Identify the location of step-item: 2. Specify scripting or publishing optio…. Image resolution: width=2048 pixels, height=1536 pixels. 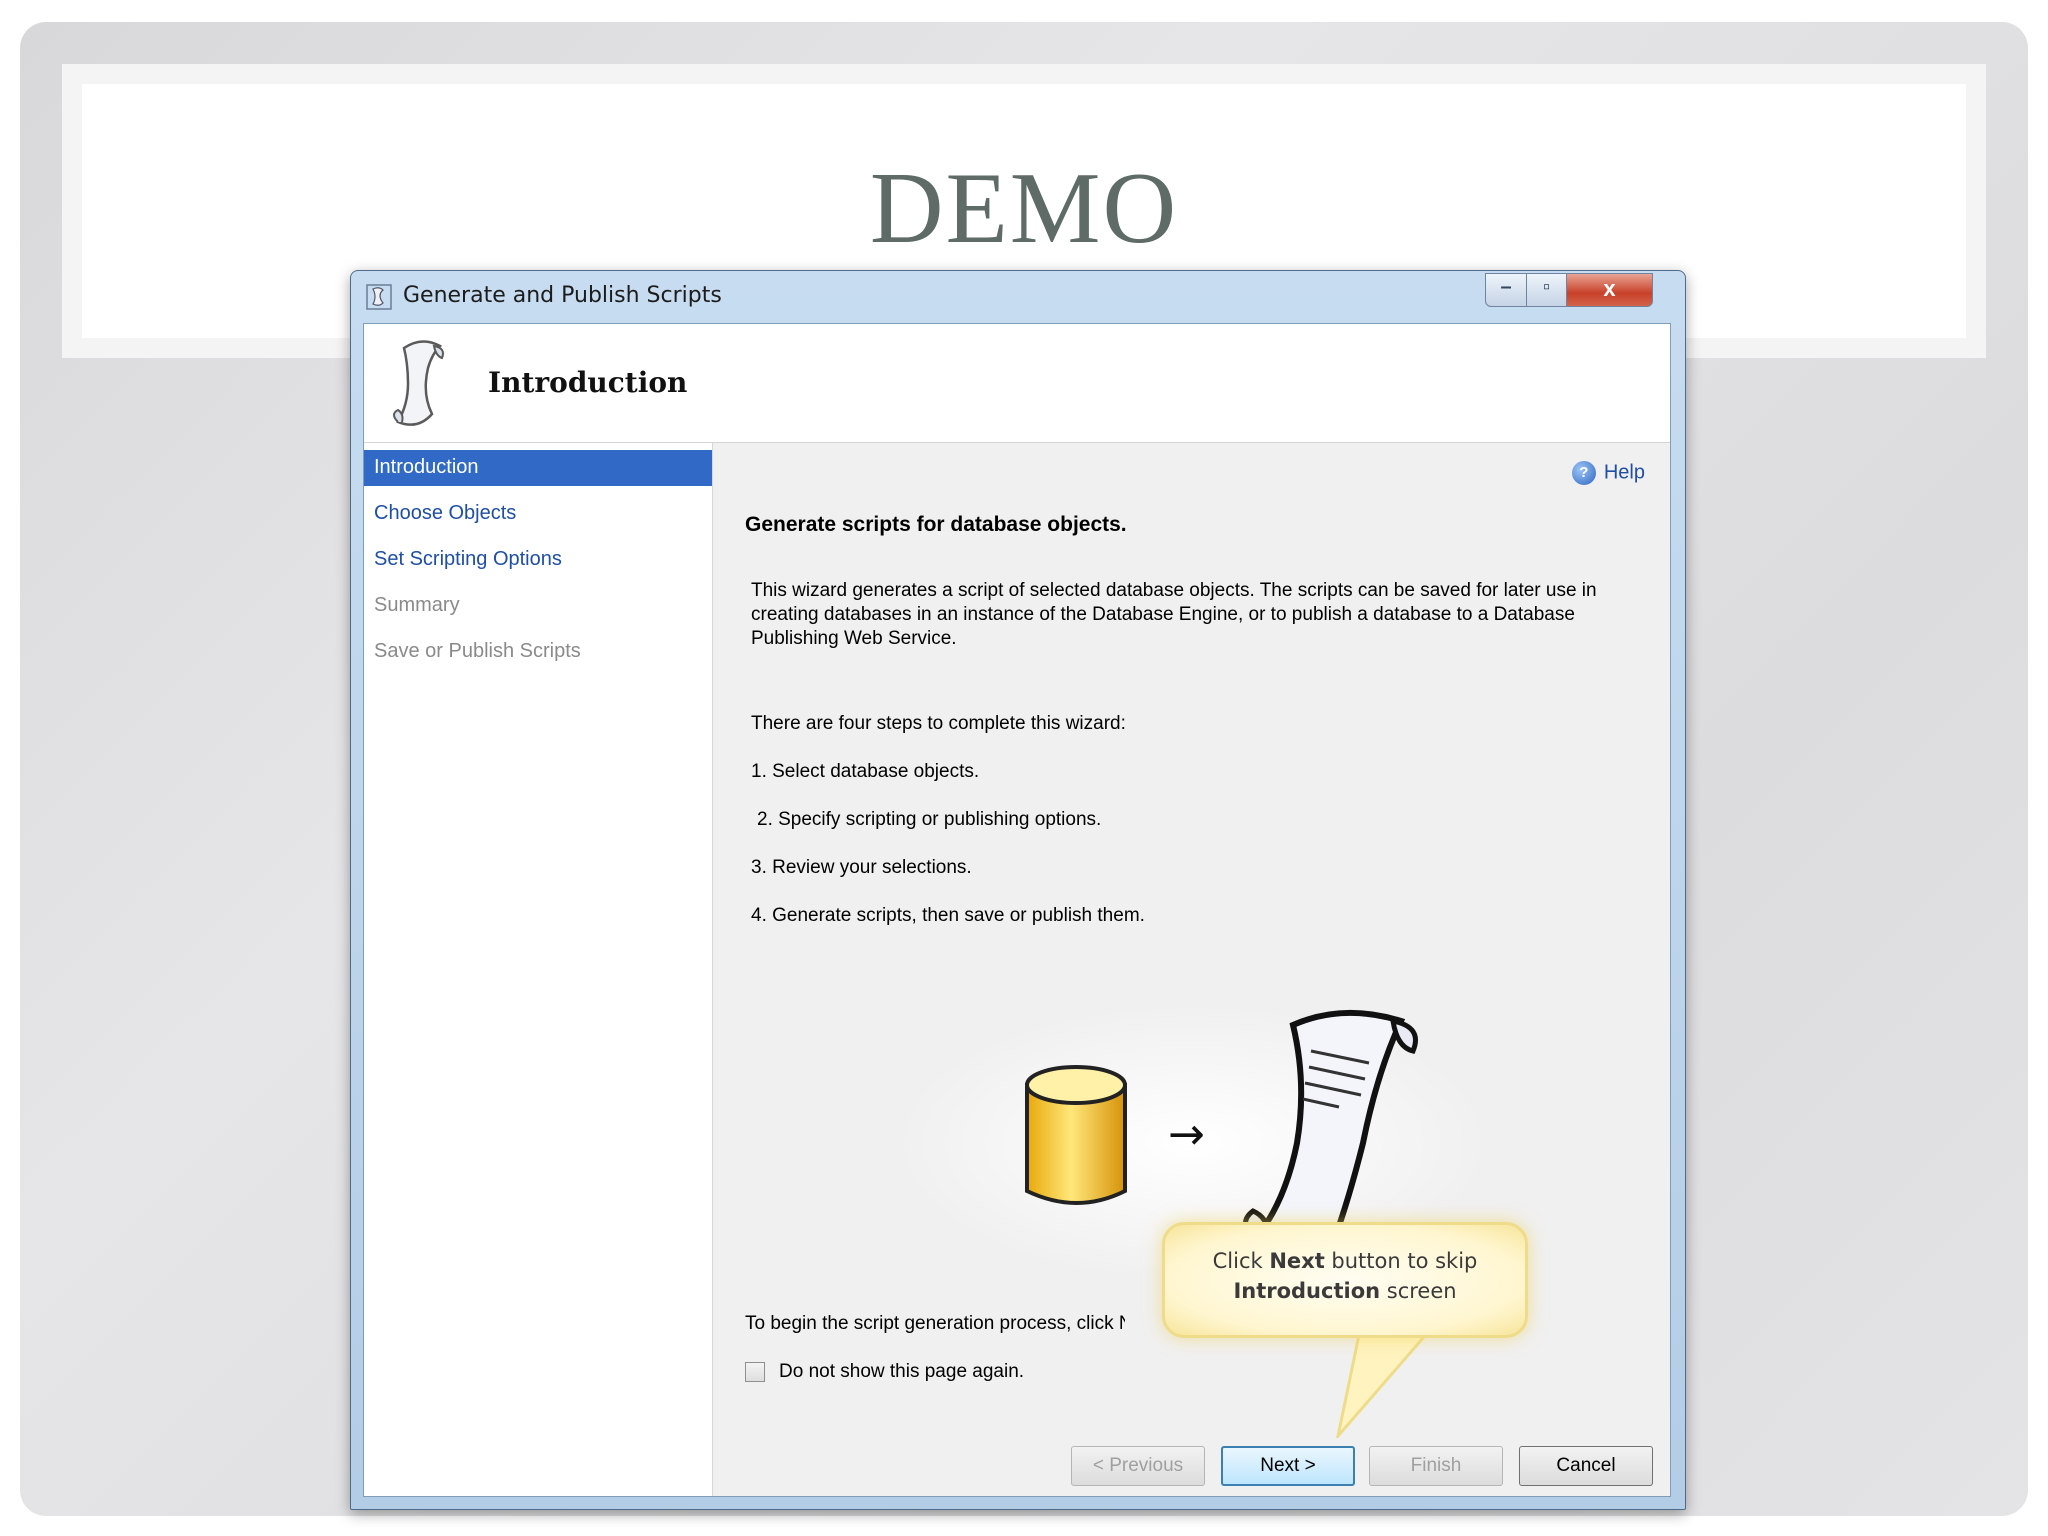
(929, 819).